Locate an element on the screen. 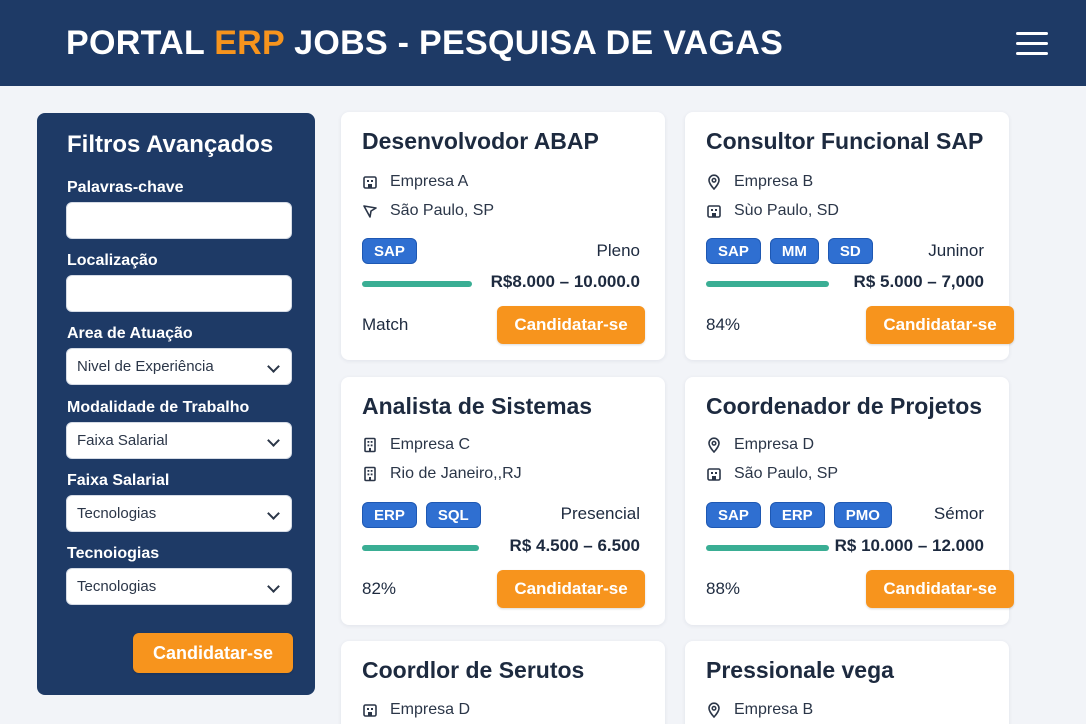 This screenshot has height=724, width=1086. salary-label: Faixa Salarial is located at coordinates (118, 480).